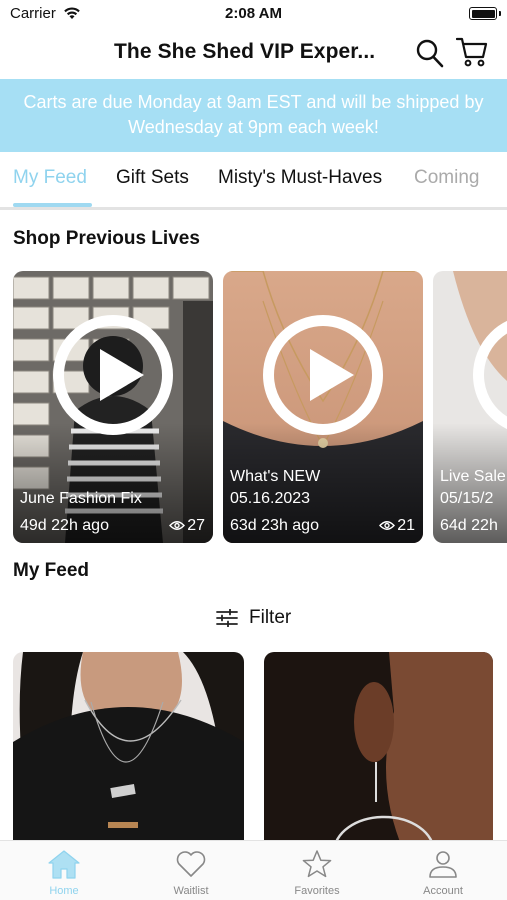 Image resolution: width=507 pixels, height=900 pixels. I want to click on bottom-tab-bar: Home Waitlist Favorites Account, so click(253, 870).